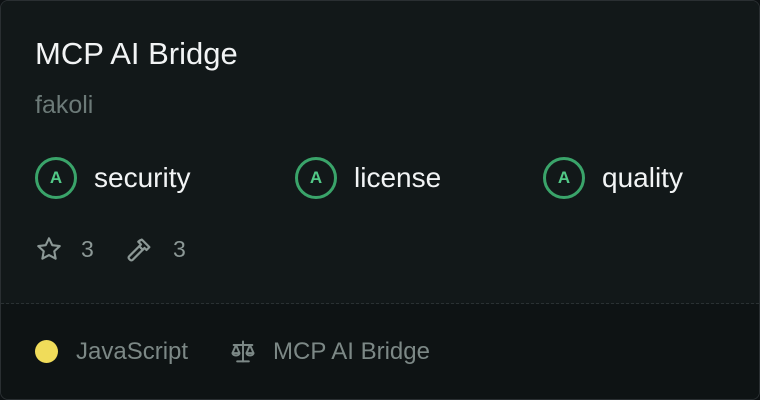  I want to click on tools-stat: 3, so click(155, 249).